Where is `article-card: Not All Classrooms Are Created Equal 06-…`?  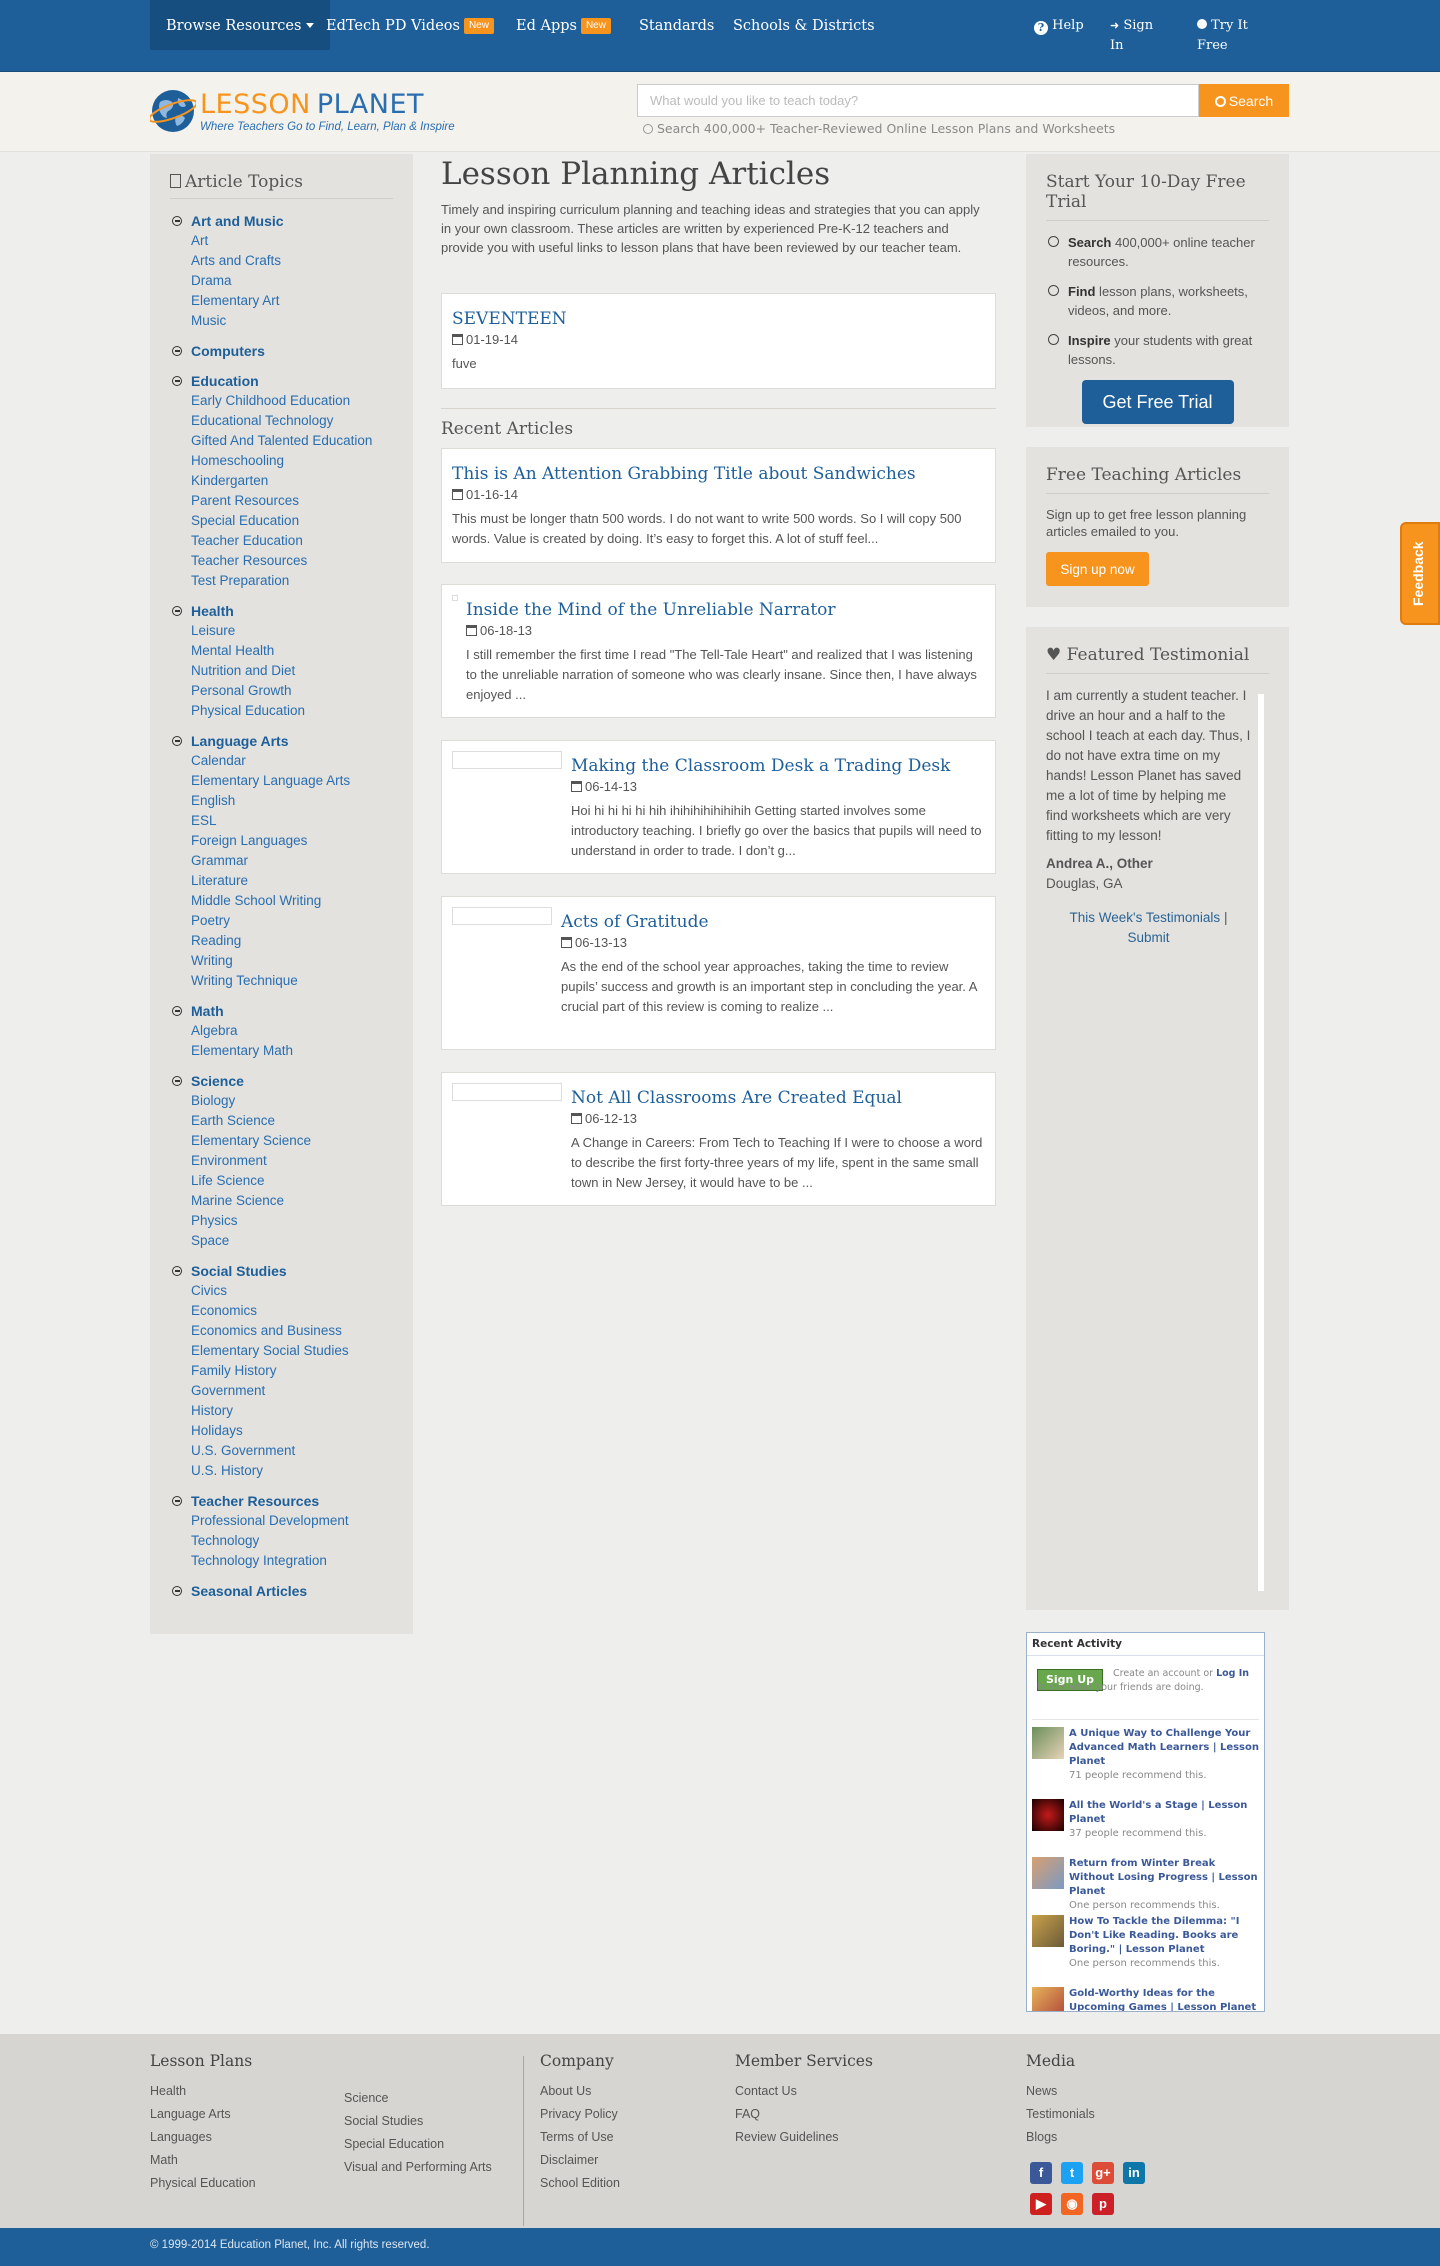
article-card: Not All Classrooms Are Created Equal 06-… is located at coordinates (718, 1139).